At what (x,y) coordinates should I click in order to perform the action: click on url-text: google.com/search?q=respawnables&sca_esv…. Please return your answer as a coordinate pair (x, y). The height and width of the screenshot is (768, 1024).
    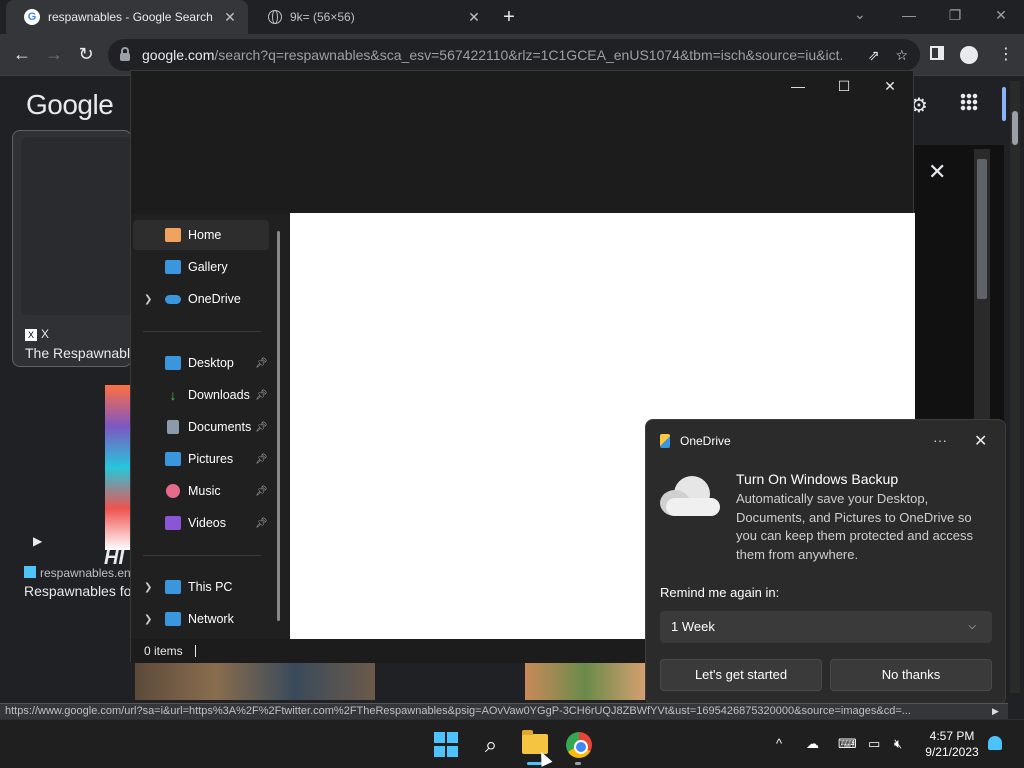
    Looking at the image, I should click on (492, 55).